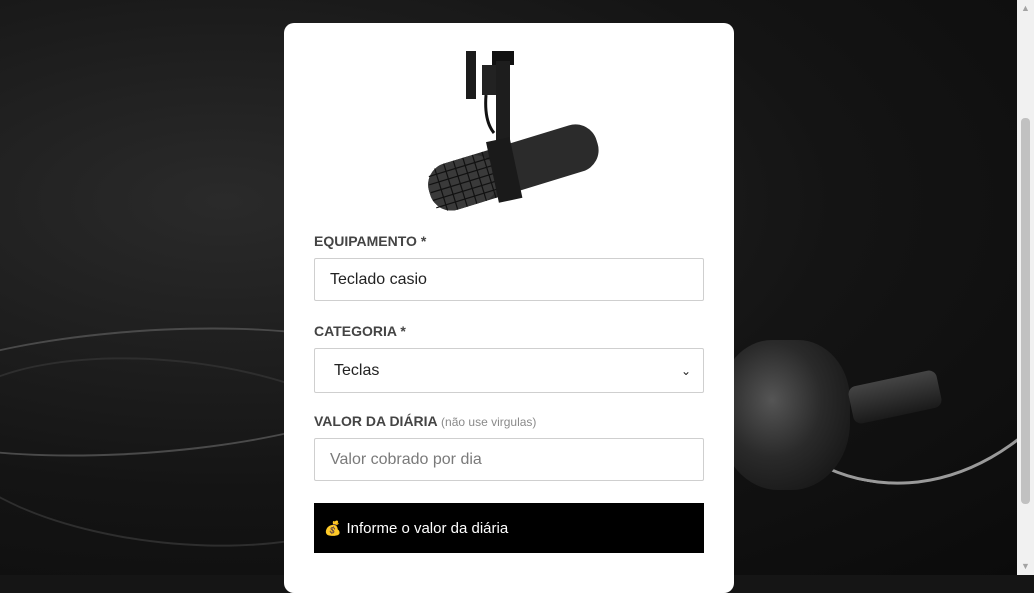  Describe the element at coordinates (357, 370) in the screenshot. I see `categoria-selected-value: Teclas` at that location.